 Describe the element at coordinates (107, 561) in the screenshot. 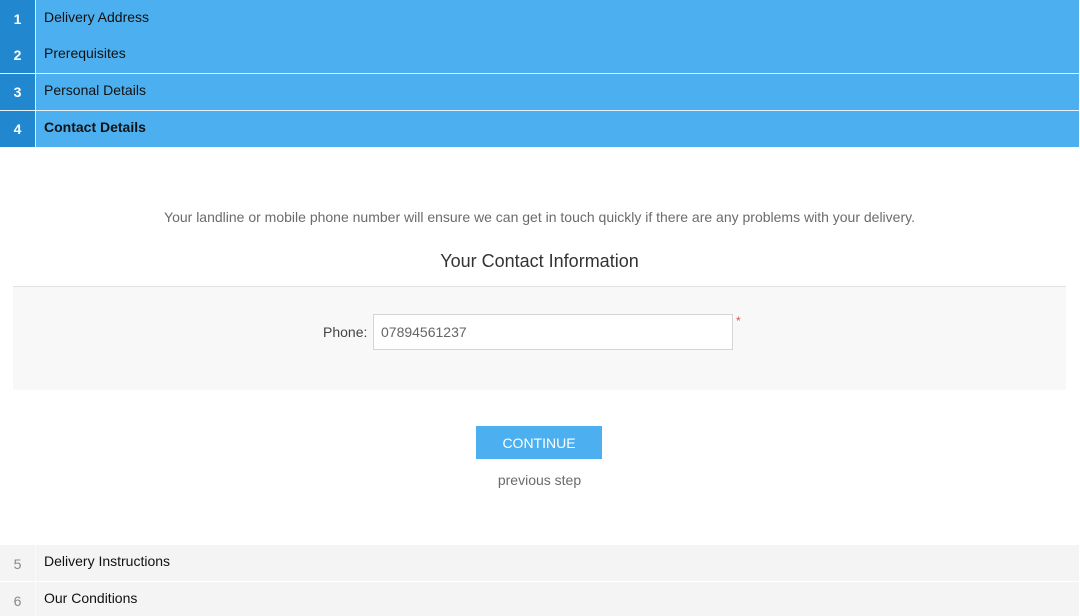

I see `step-label: Delivery Instructions` at that location.